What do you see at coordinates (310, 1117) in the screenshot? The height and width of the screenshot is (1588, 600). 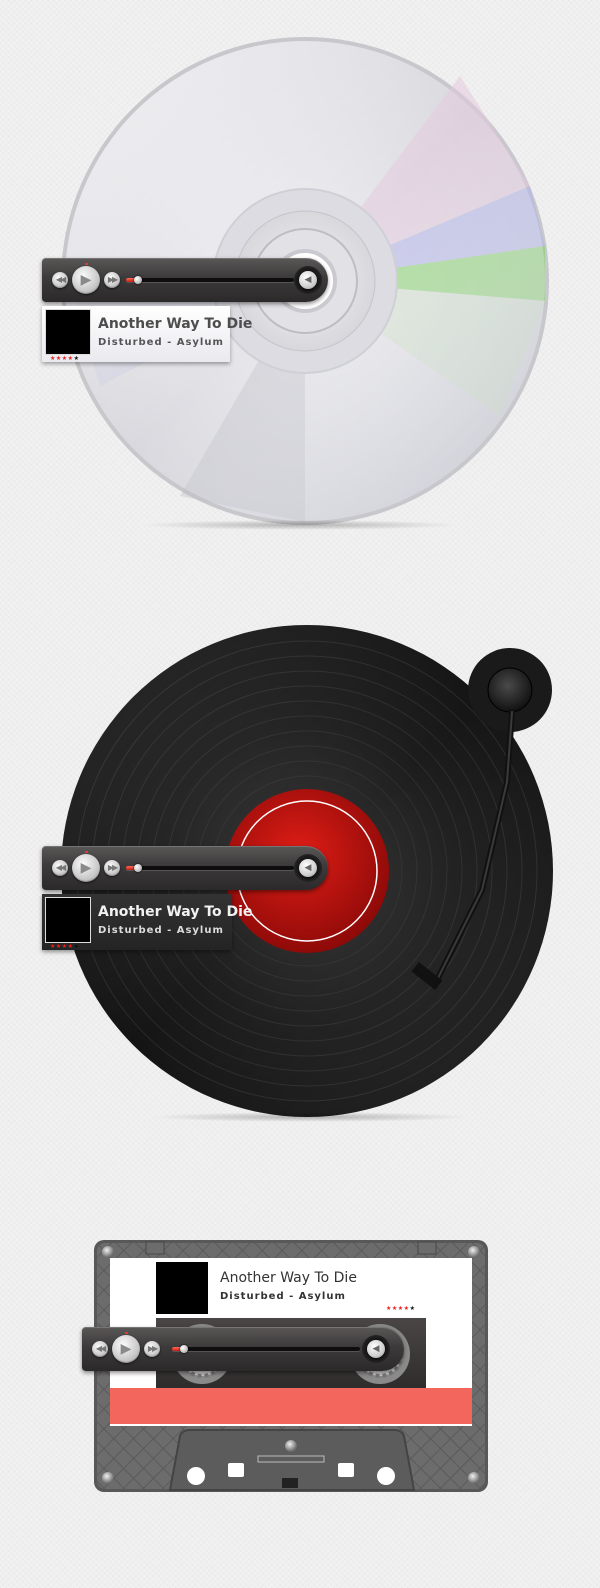 I see `vinyl-shadow` at bounding box center [310, 1117].